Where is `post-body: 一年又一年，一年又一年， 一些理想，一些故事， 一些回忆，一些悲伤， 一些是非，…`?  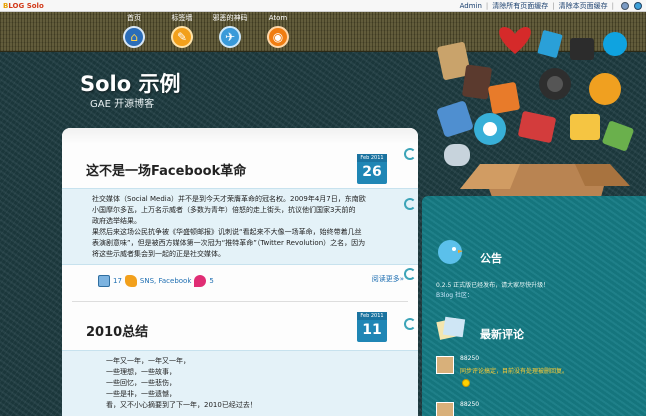 post-body: 一年又一年，一年又一年， 一些理想，一些故事， 一些回忆，一些悲伤， 一些是非，… is located at coordinates (240, 383).